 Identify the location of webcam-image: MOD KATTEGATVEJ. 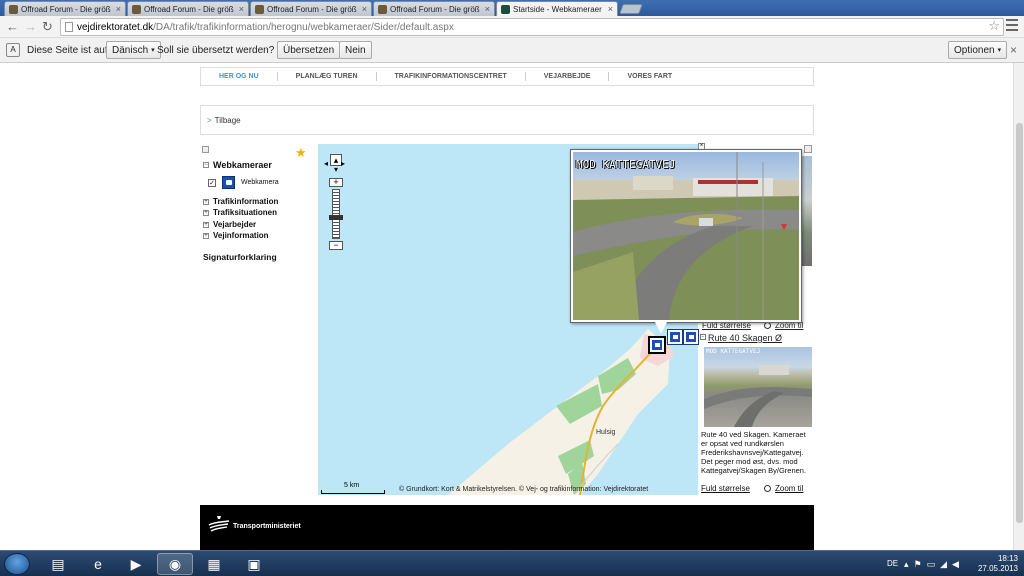
(758, 387).